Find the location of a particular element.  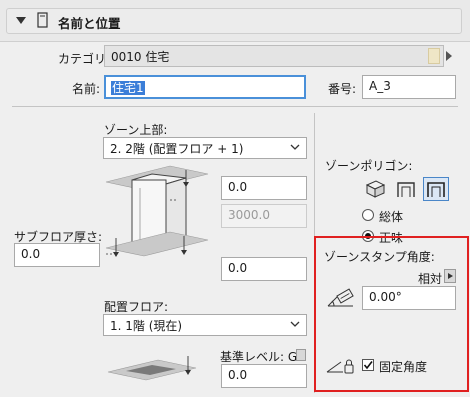

category-combo: 0010 住宅 is located at coordinates (274, 56).